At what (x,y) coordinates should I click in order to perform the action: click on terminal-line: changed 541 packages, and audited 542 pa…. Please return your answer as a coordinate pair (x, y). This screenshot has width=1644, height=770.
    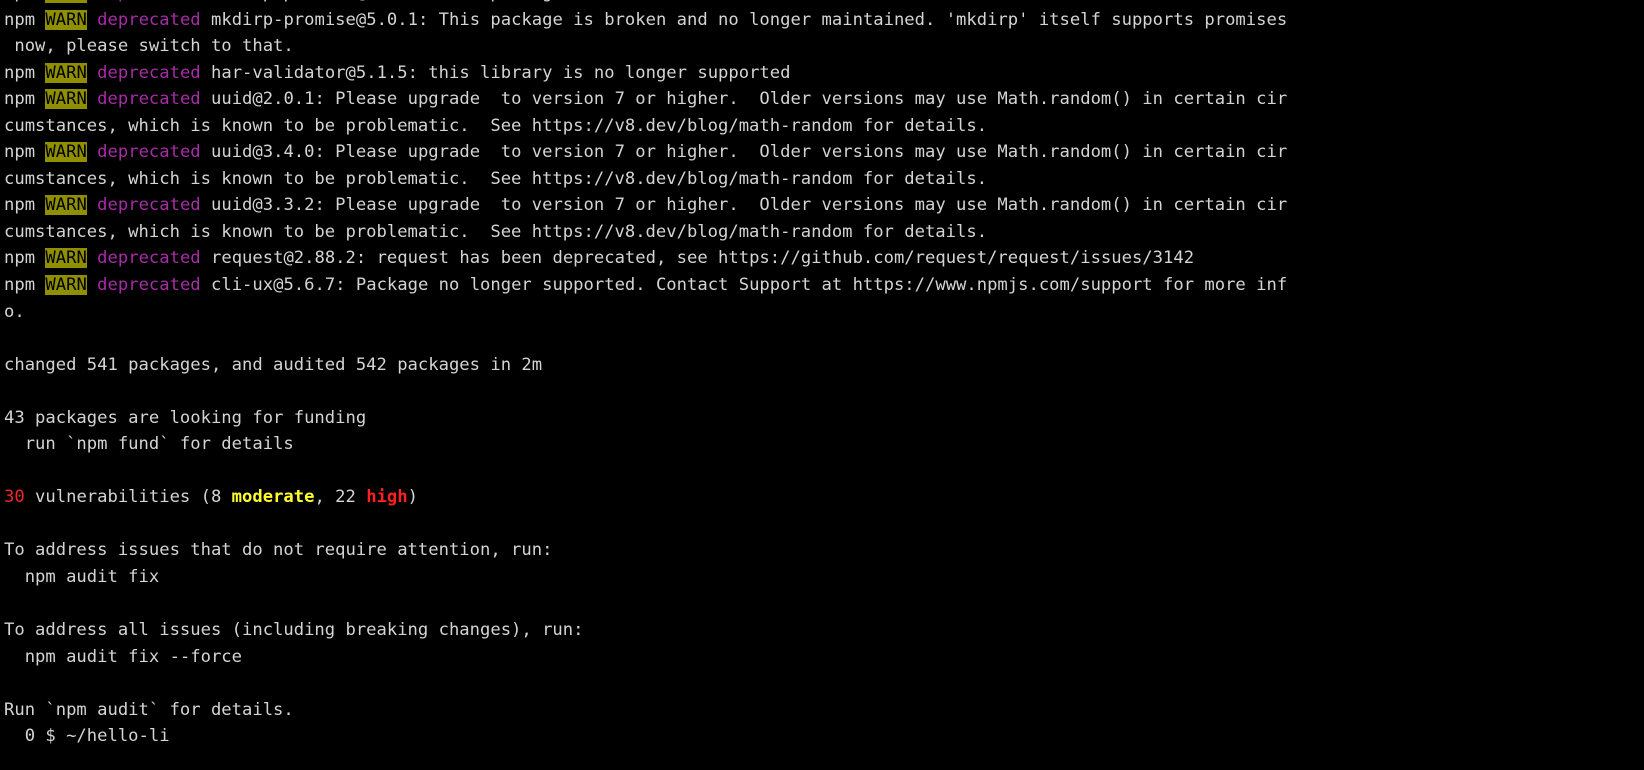
    Looking at the image, I should click on (822, 365).